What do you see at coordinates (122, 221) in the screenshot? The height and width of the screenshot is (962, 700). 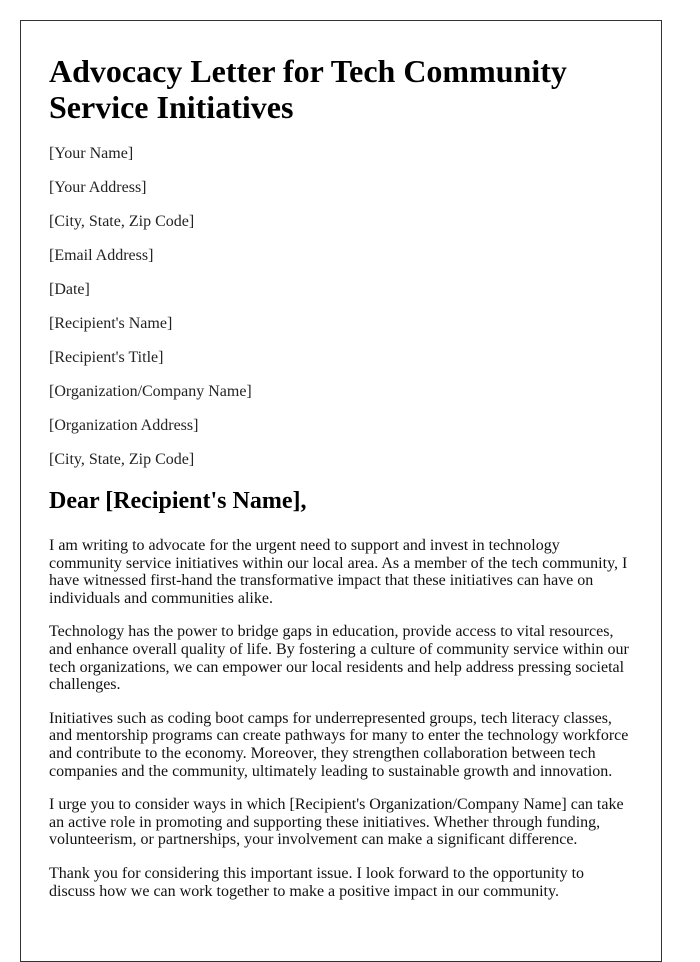 I see `sender-city-state-zip: [City, State, Zip Code]` at bounding box center [122, 221].